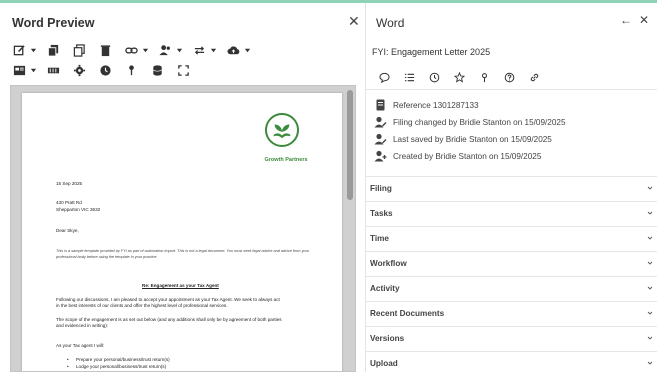 Image resolution: width=657 pixels, height=372 pixels. I want to click on section-label: Recent Documents, so click(407, 313).